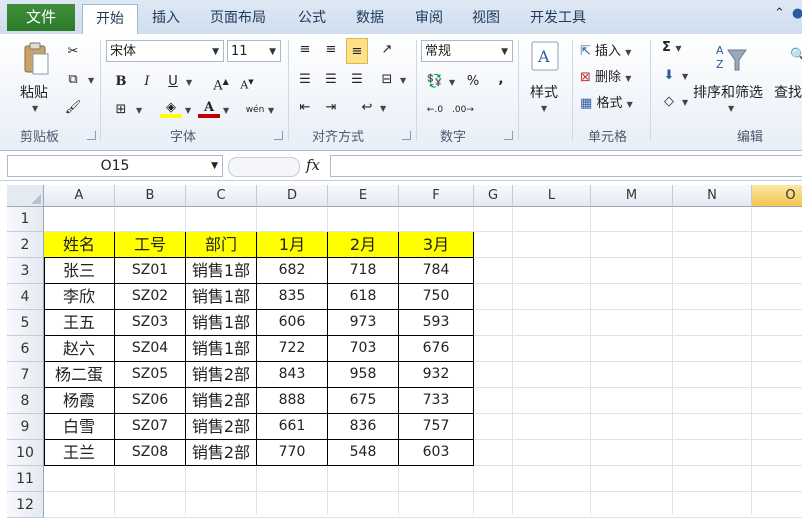 The image size is (802, 518). I want to click on tab-review: 审阅, so click(429, 18).